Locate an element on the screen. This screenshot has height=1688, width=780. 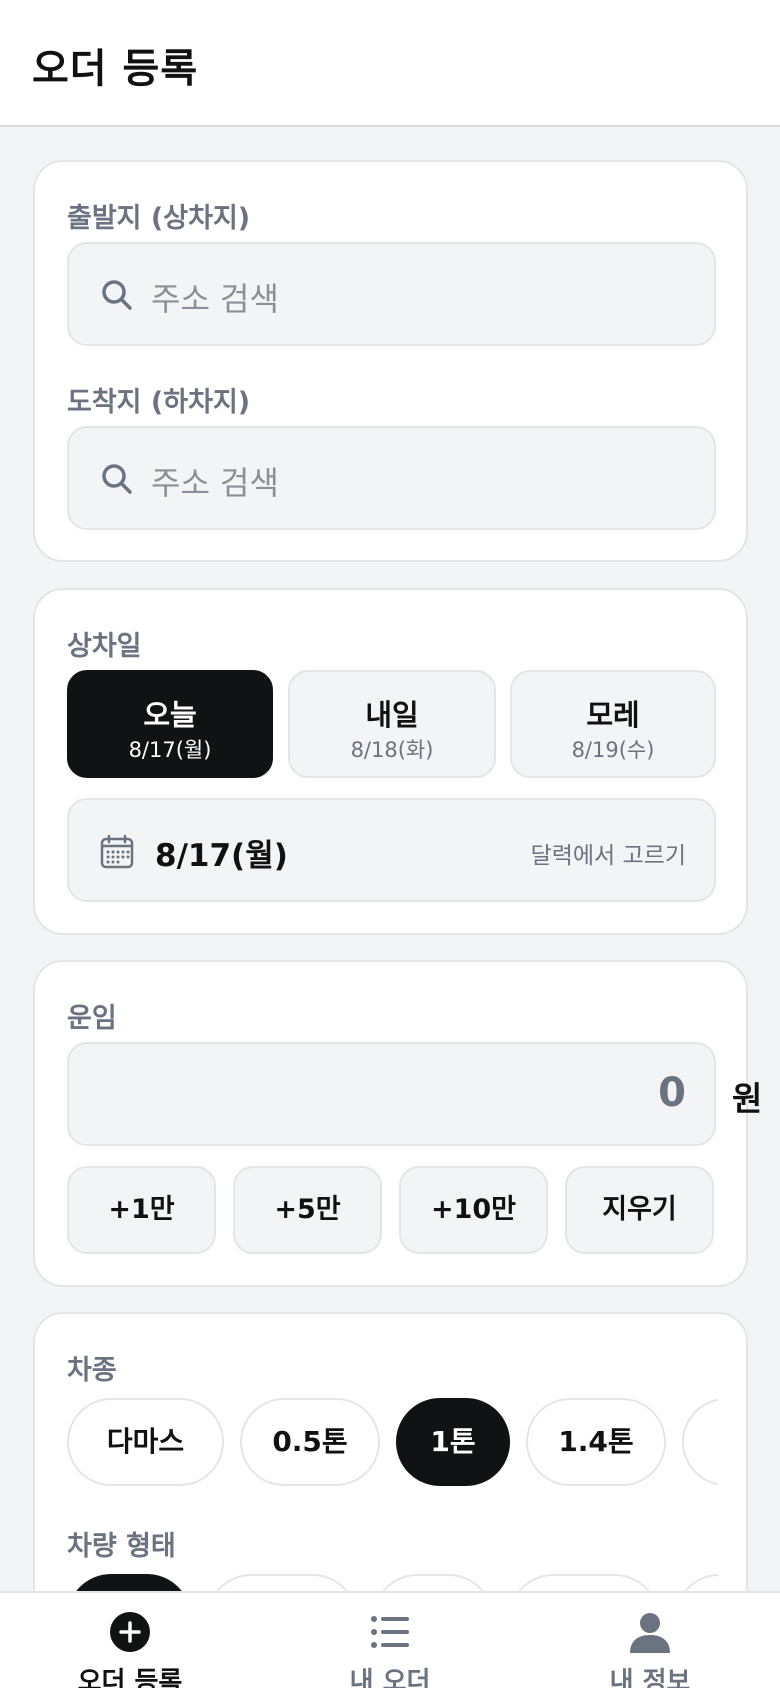
date-option-day-after: 모레 8/19(수) is located at coordinates (613, 724).